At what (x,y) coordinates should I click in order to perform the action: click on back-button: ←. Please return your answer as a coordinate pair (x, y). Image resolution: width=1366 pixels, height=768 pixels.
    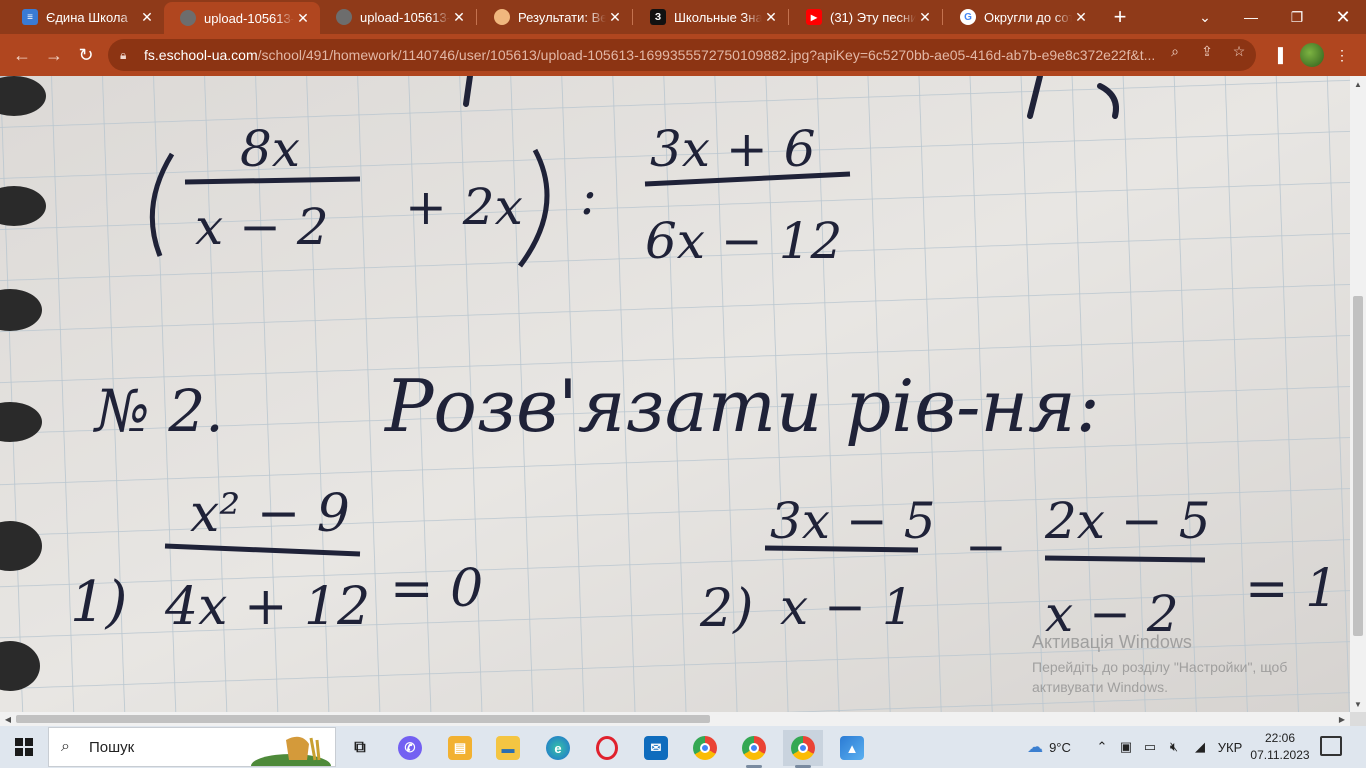
    Looking at the image, I should click on (22, 55).